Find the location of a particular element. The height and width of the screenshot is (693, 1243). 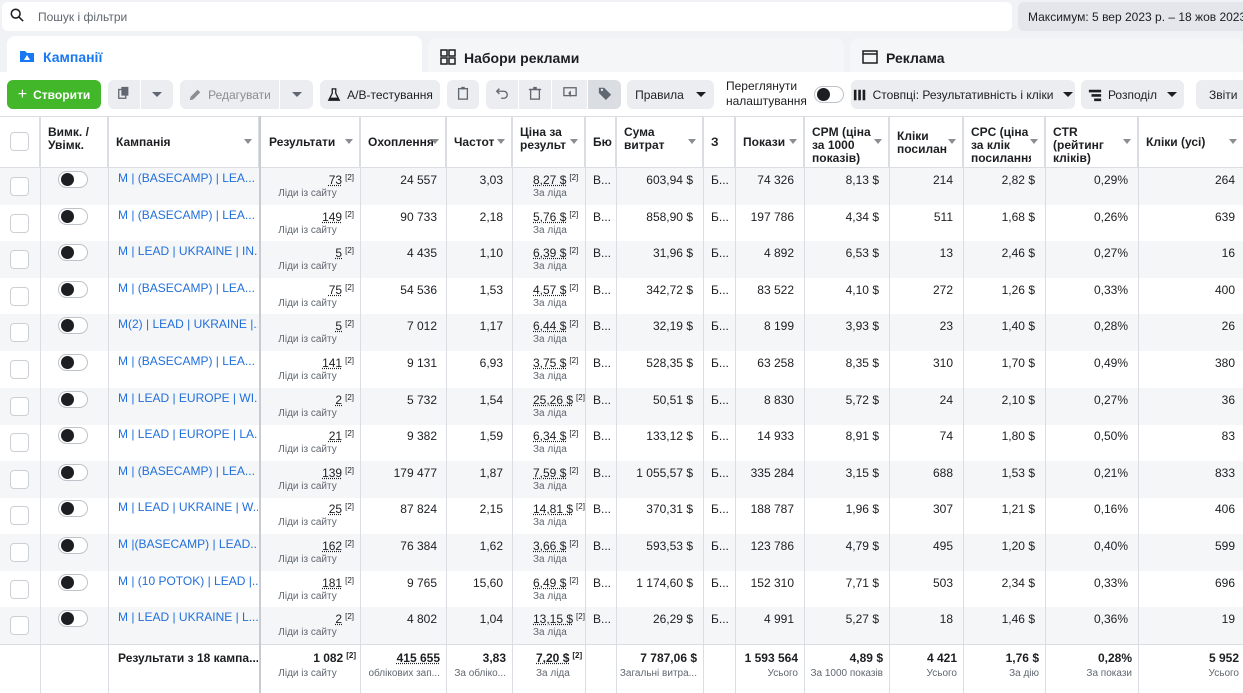

columns-dropdown: Стовпці: Результативність і кліки is located at coordinates (963, 94).